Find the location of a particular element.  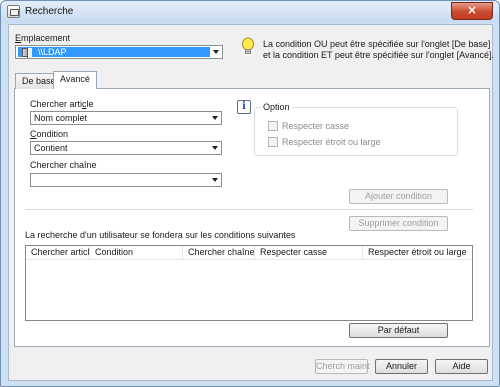

chercher-article-value: Nom complet is located at coordinates (61, 118).